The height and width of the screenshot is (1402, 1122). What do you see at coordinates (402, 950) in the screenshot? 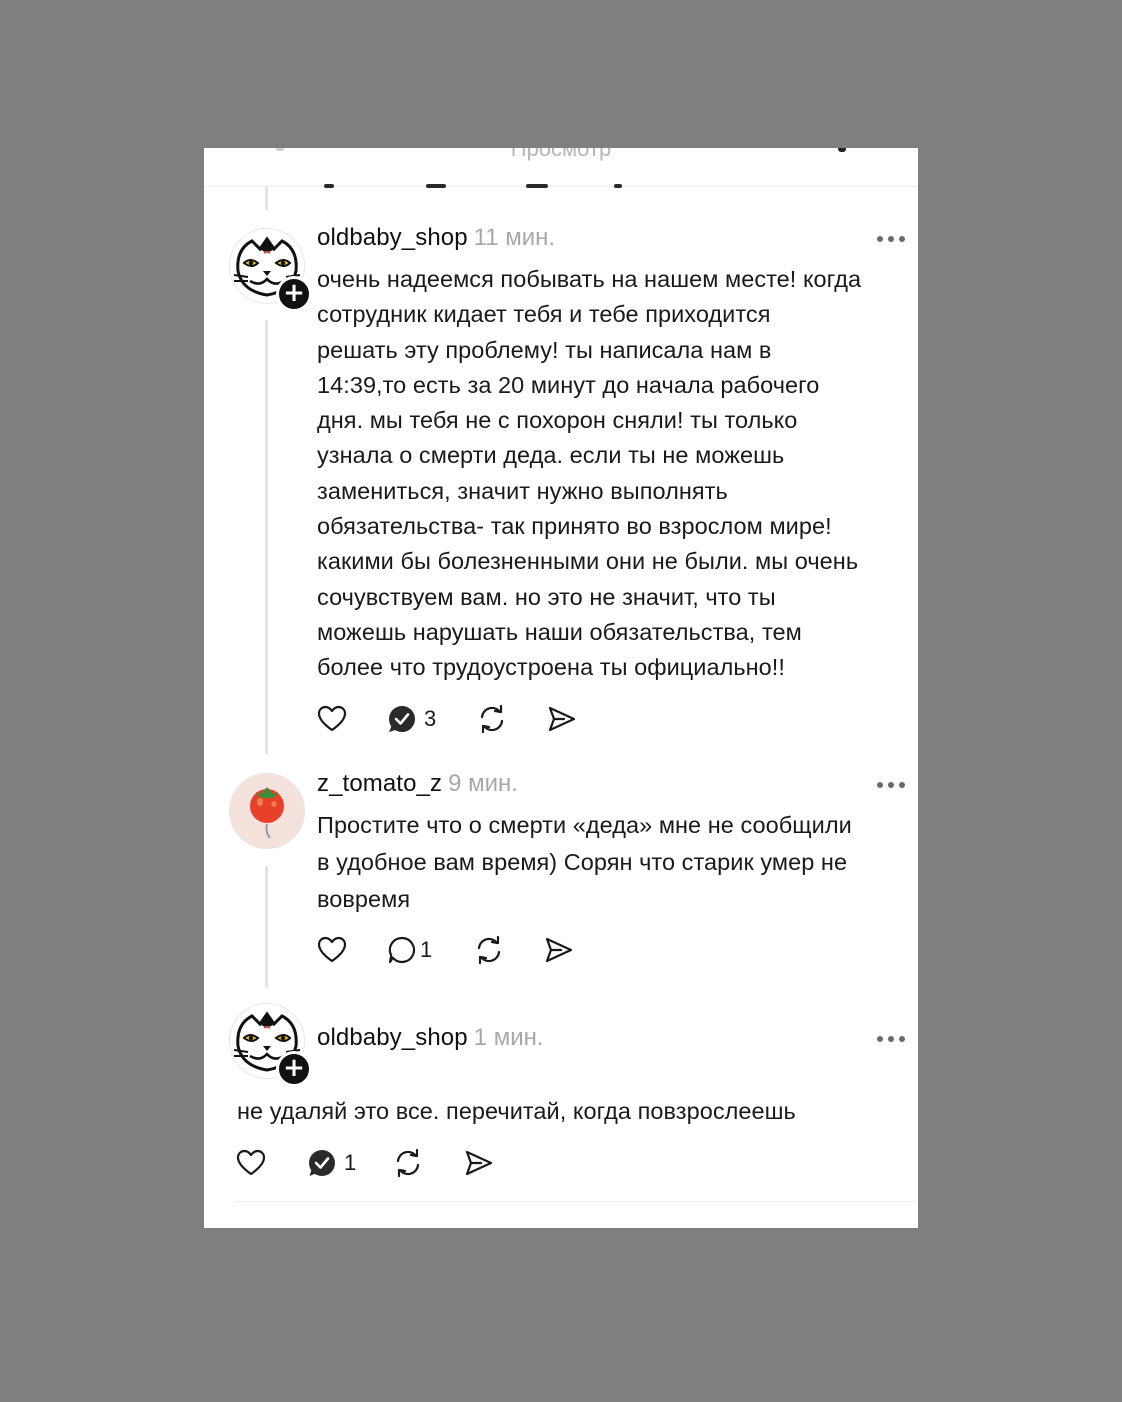
I see `comment-bubble-icon` at bounding box center [402, 950].